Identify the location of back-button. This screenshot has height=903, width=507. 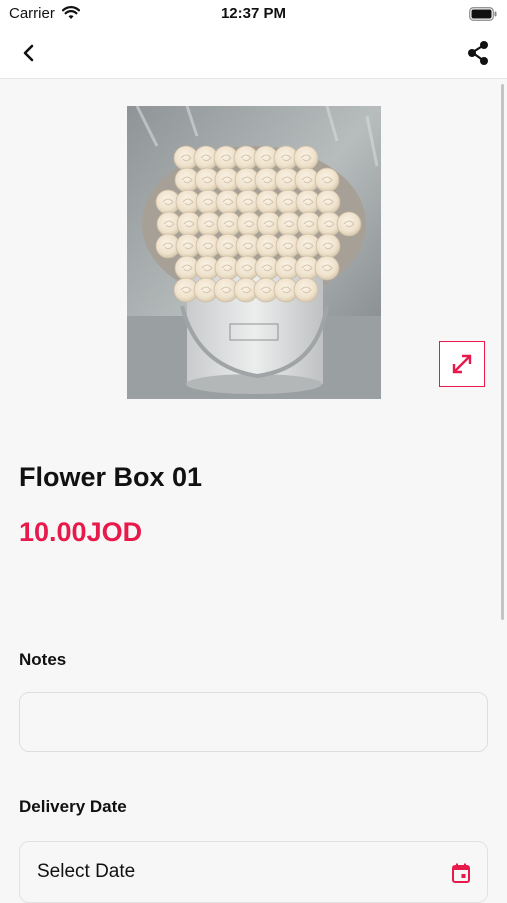
(30, 53).